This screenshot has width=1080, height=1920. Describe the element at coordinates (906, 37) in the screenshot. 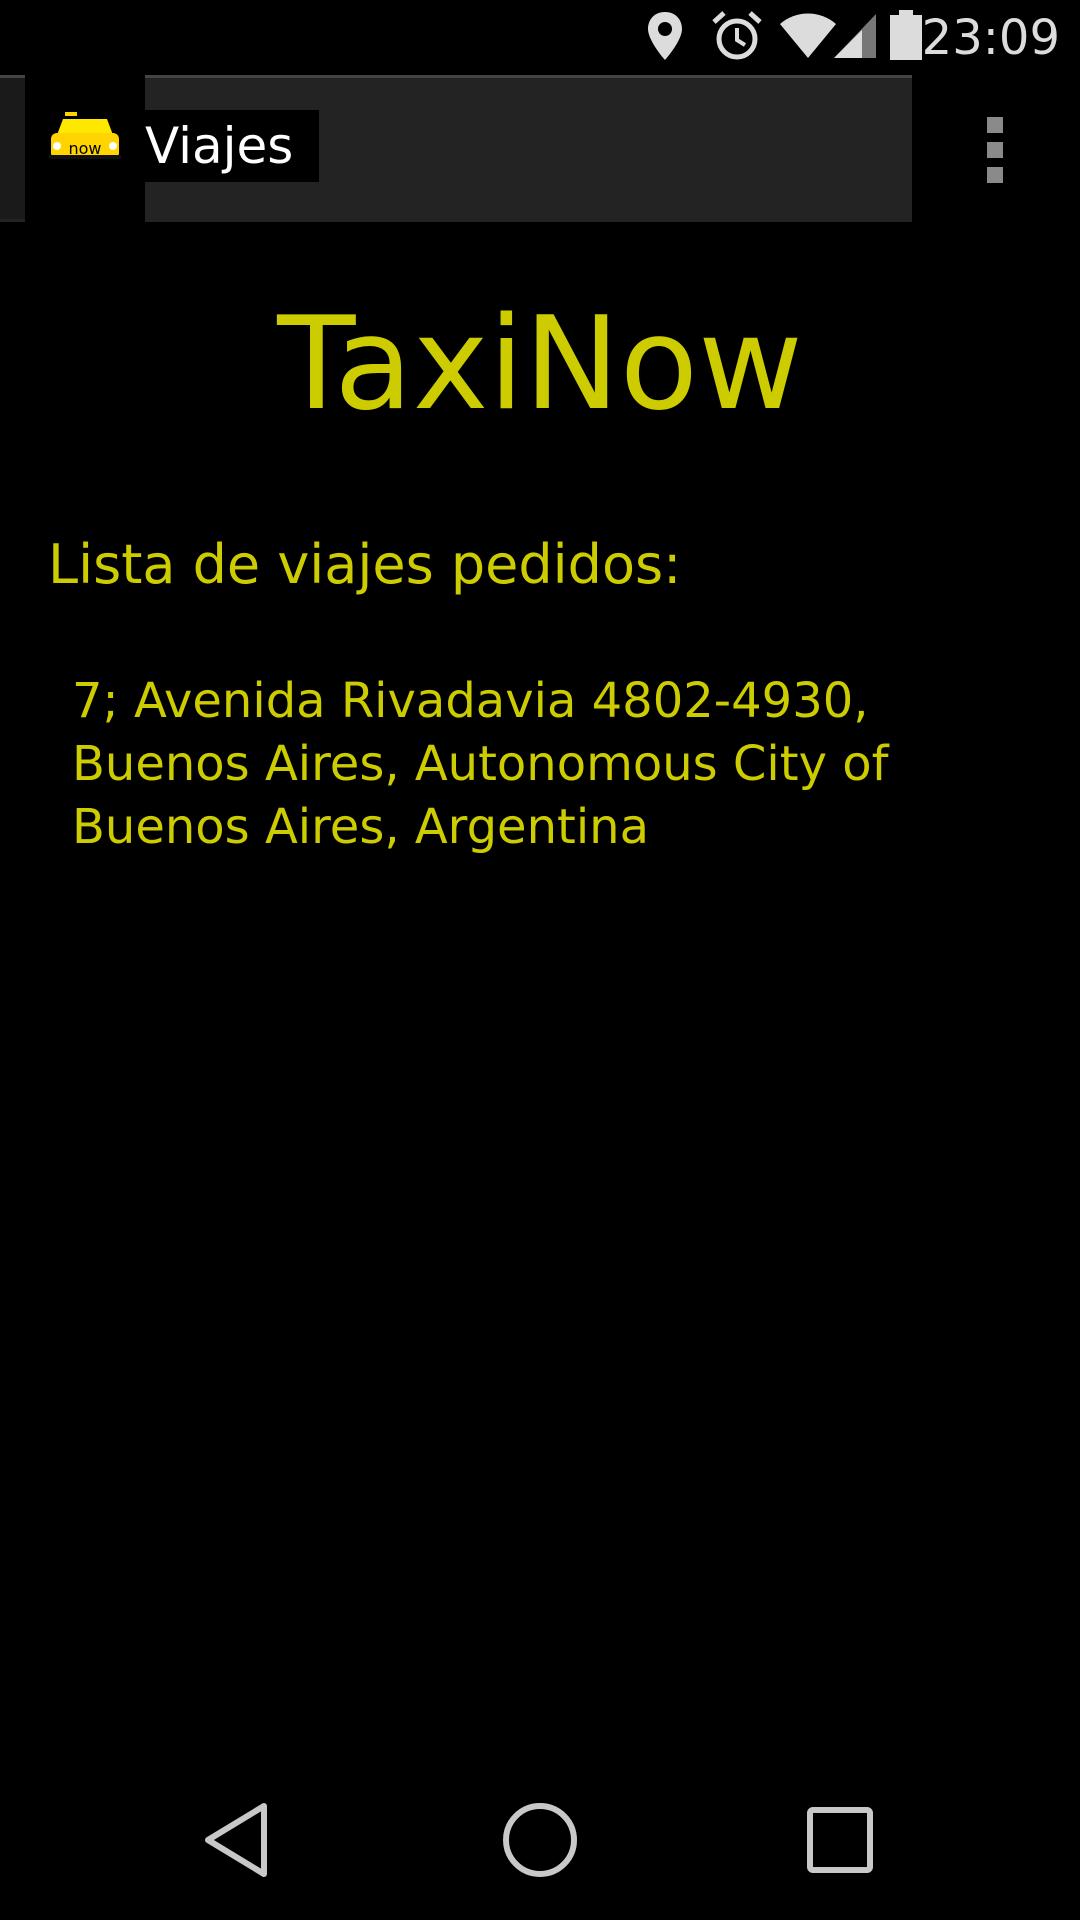

I see `battery-icon` at that location.